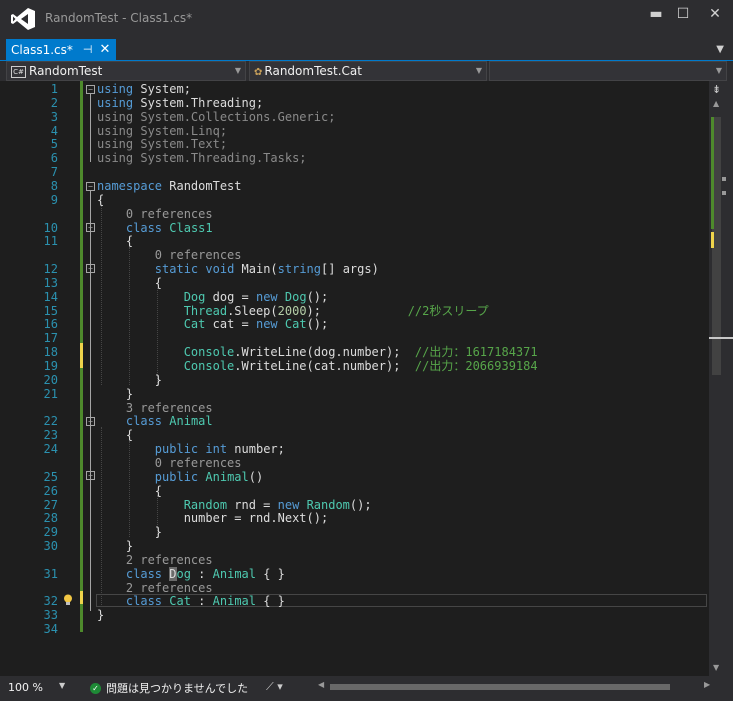  I want to click on member-name: RandomTest.Cat, so click(313, 71).